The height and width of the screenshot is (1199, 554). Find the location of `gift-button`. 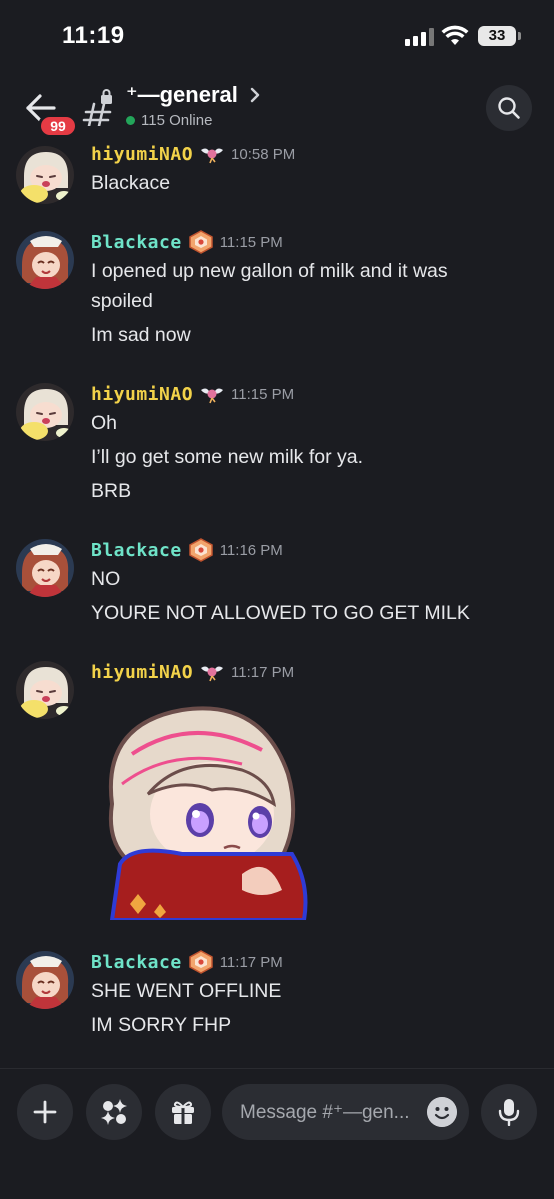

gift-button is located at coordinates (183, 1112).